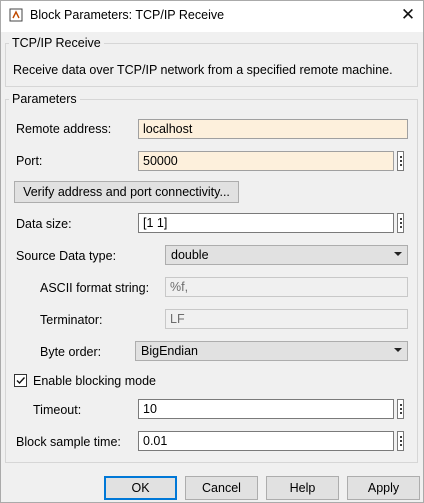 This screenshot has height=503, width=424. What do you see at coordinates (169, 351) in the screenshot?
I see `byte-order-value: BigEndian` at bounding box center [169, 351].